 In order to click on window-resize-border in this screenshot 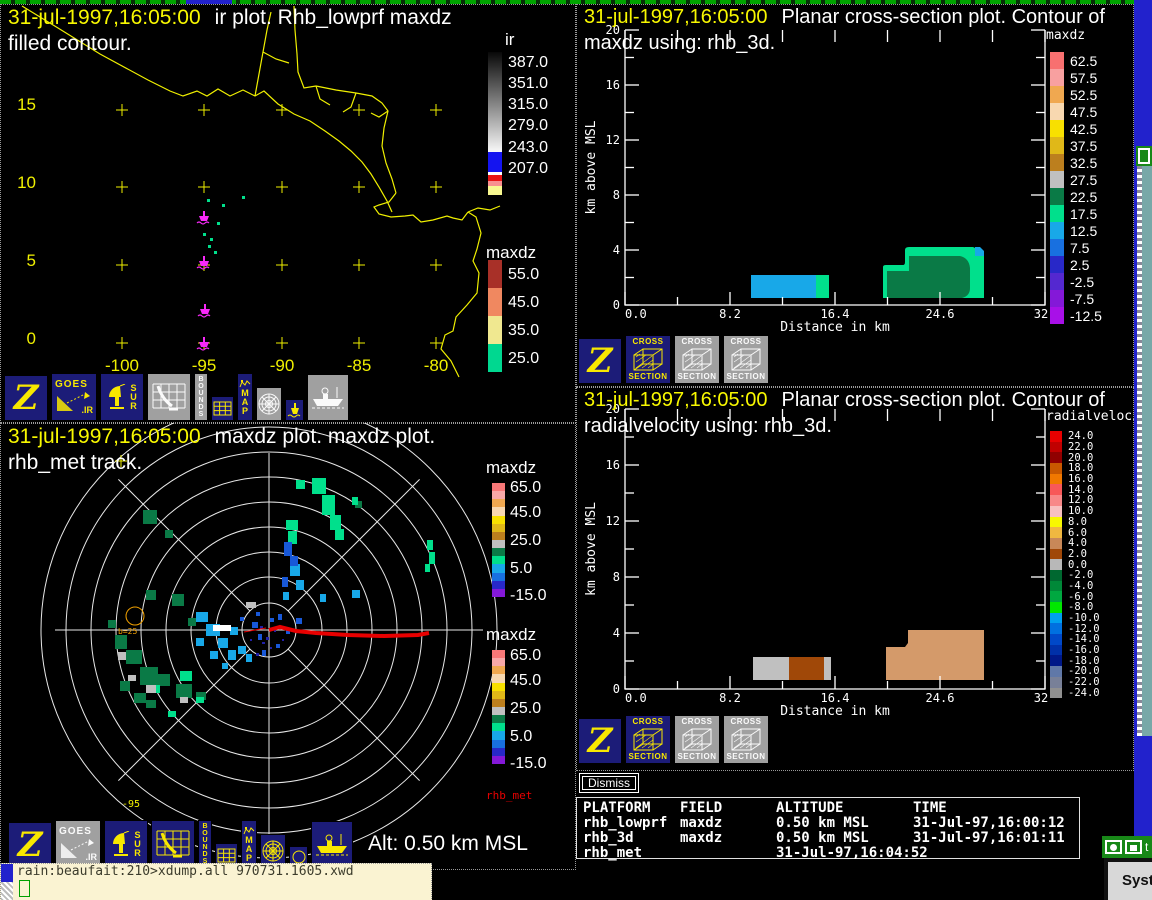, I will do `click(1139, 451)`.